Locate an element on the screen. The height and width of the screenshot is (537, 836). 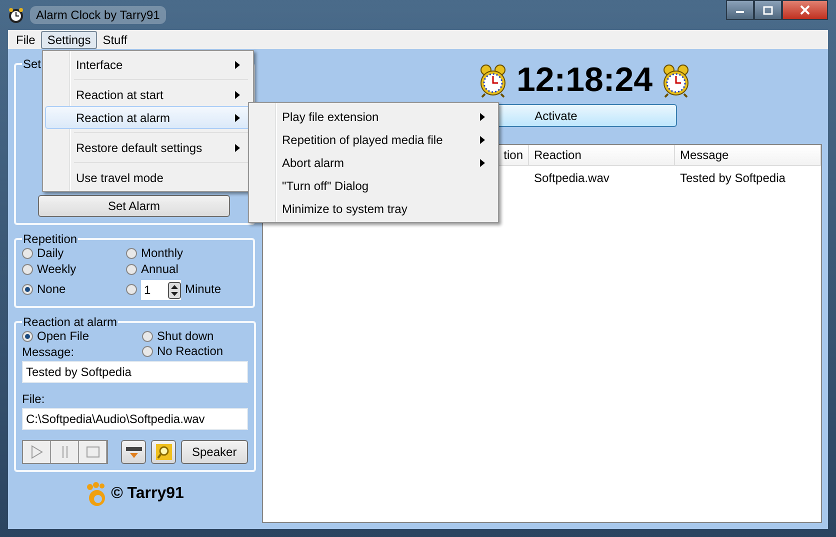
radio-label: Annual is located at coordinates (159, 269).